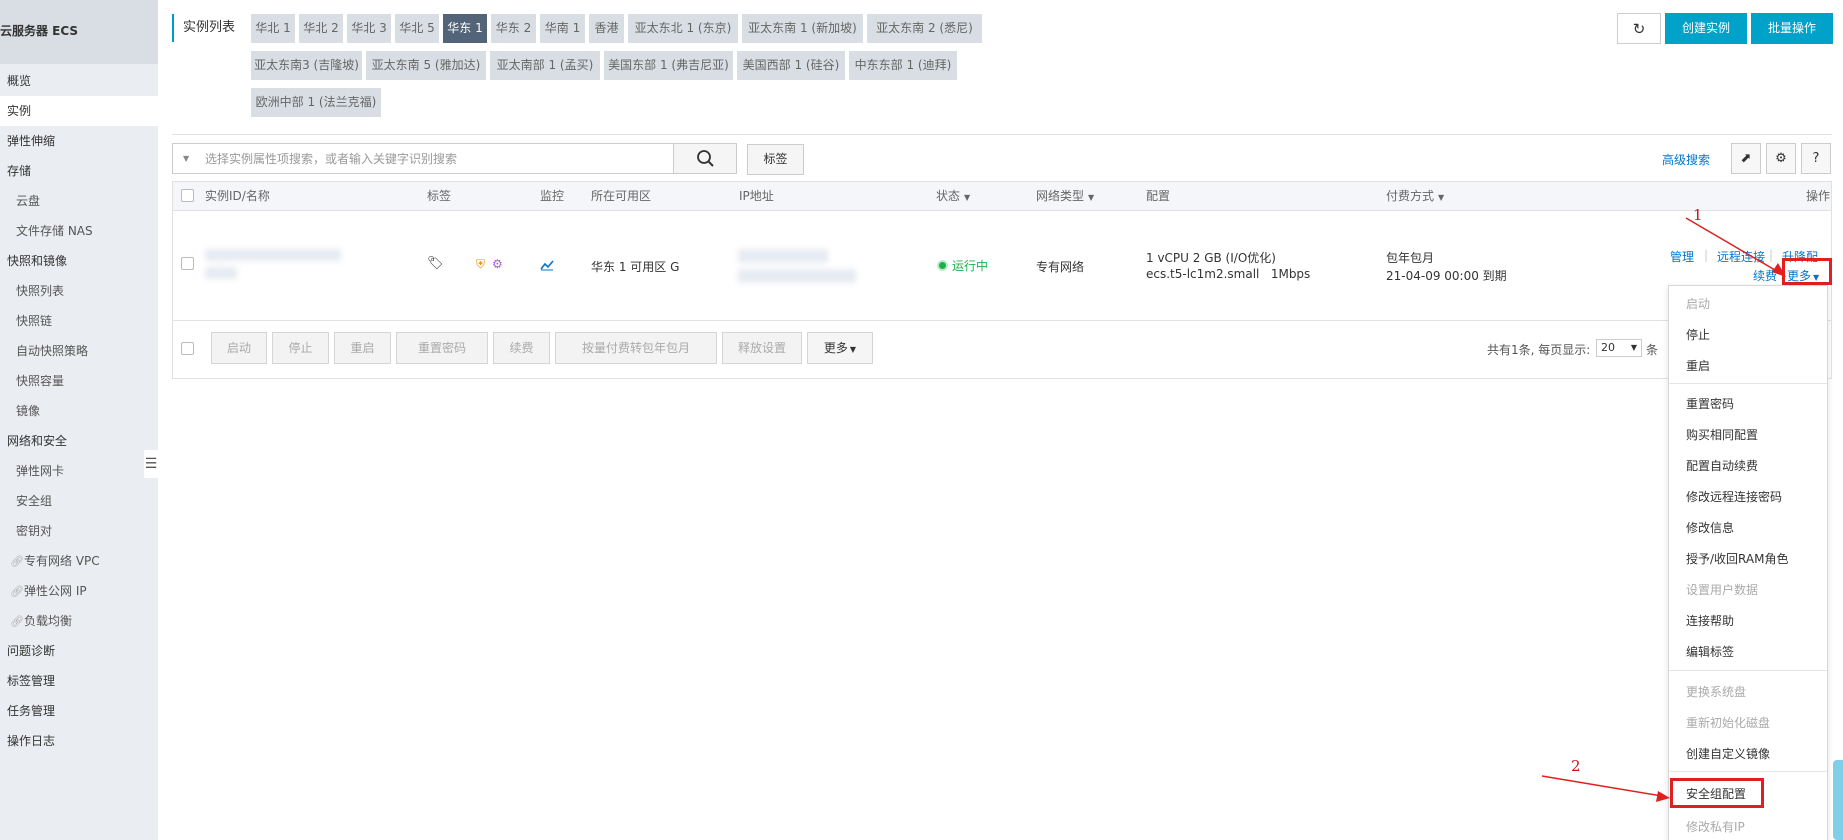  Describe the element at coordinates (186, 158) in the screenshot. I see `caret-down-icon: ▼` at that location.